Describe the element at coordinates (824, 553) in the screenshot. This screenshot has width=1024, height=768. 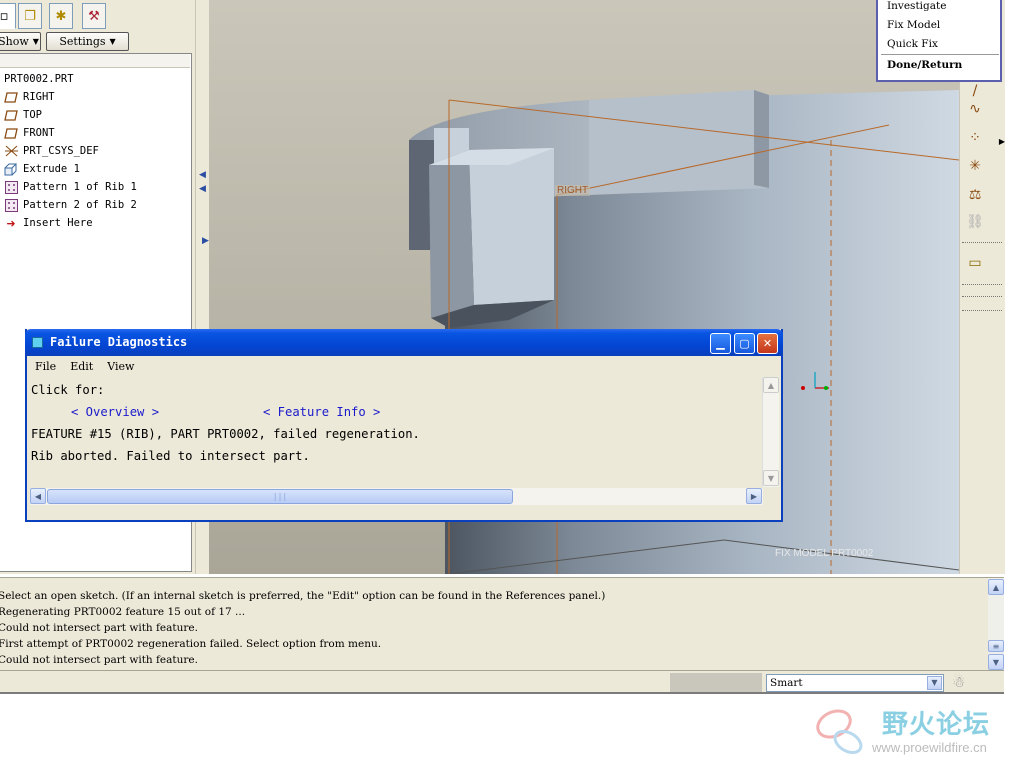
I see `viewport-mode-label: FIX MODEL PRT0002` at that location.